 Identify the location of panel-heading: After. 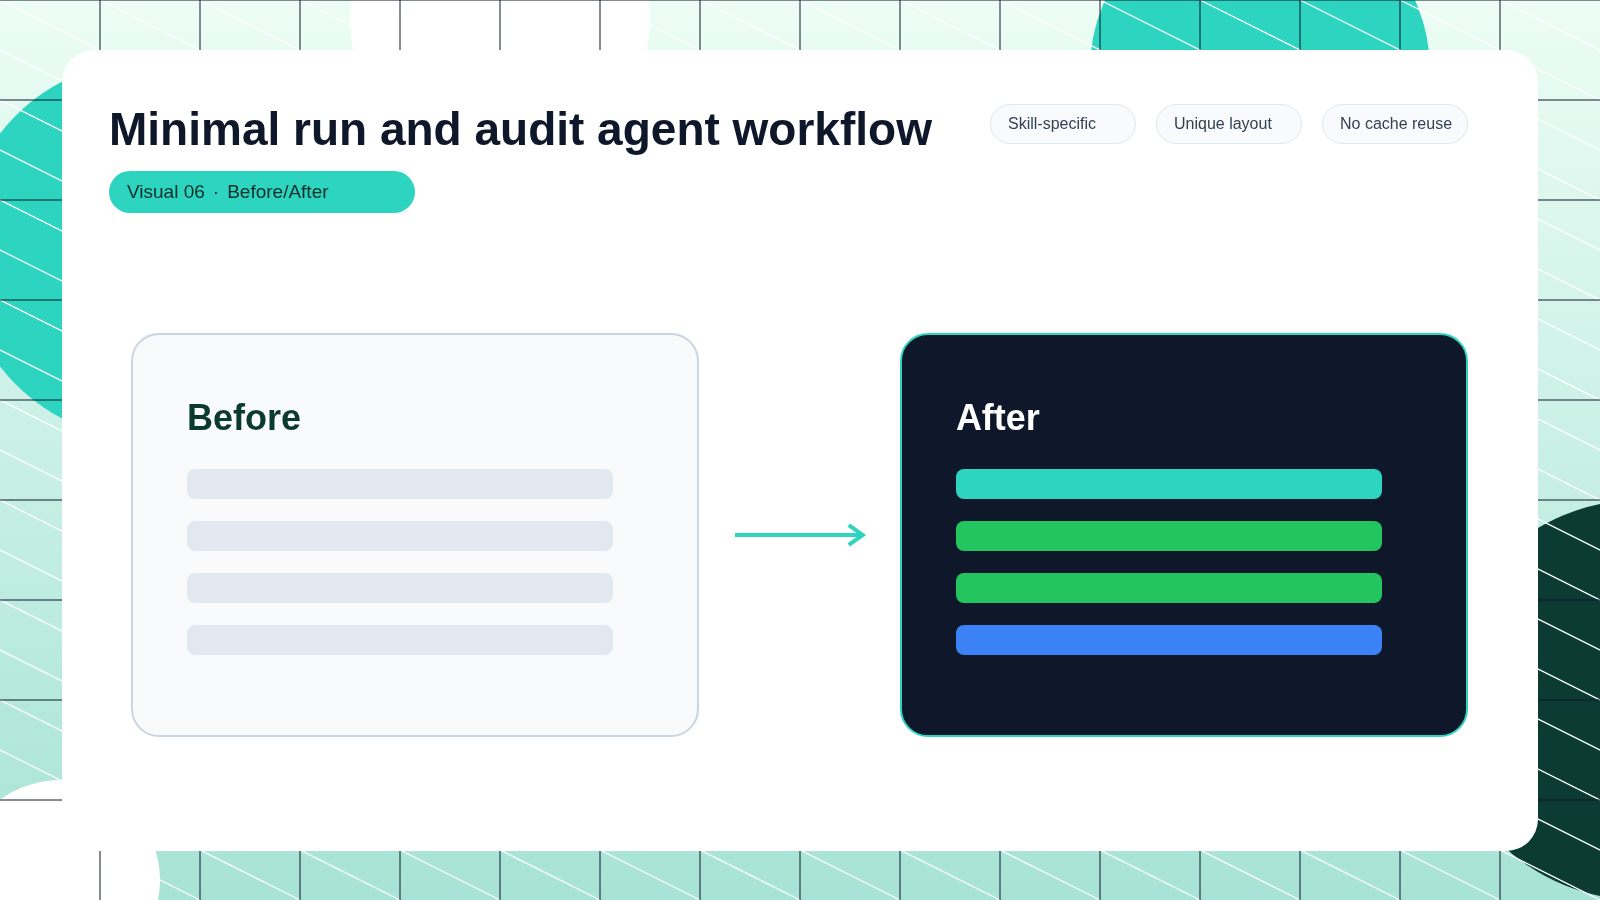
(998, 418).